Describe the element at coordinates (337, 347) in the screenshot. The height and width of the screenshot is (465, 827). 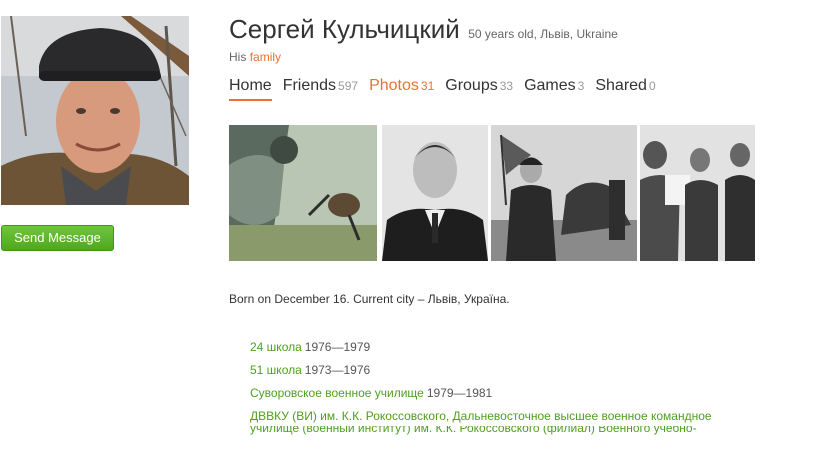
I see `school-years: 1976—1979` at that location.